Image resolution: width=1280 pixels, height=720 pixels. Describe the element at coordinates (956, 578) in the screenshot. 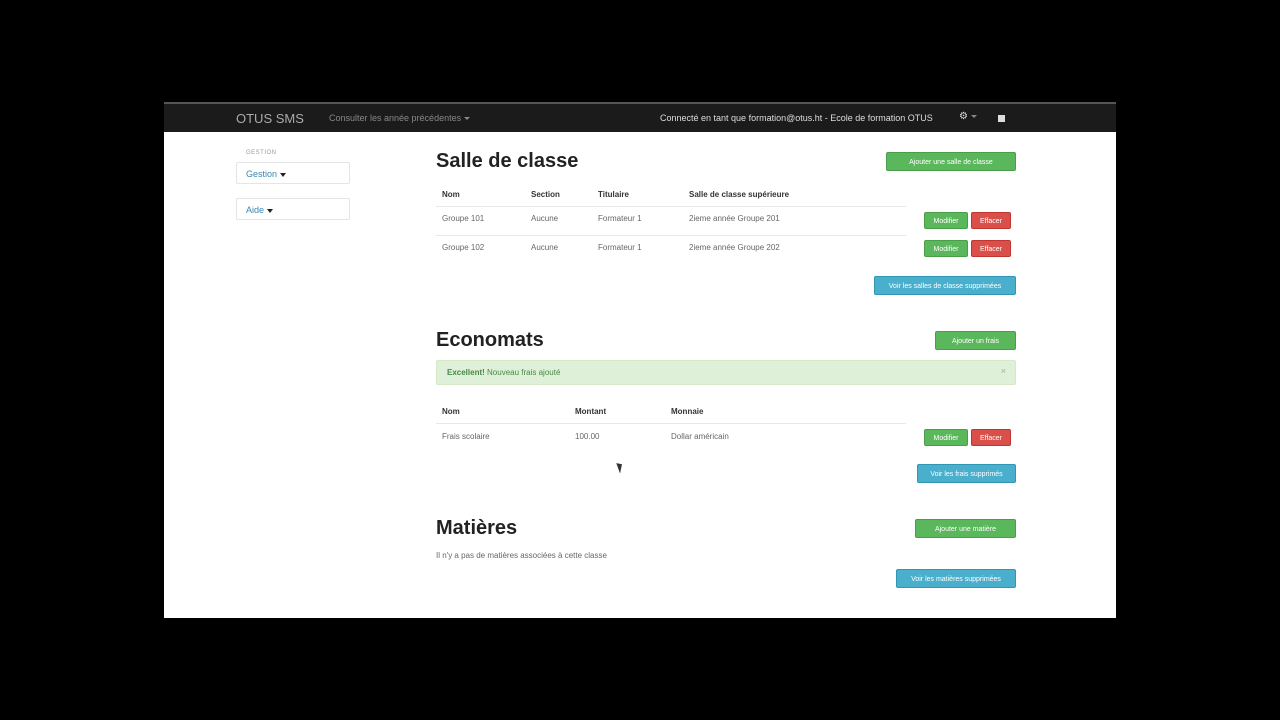

I see `view-deleted-subjects-button: Voir les matières supprimées` at that location.